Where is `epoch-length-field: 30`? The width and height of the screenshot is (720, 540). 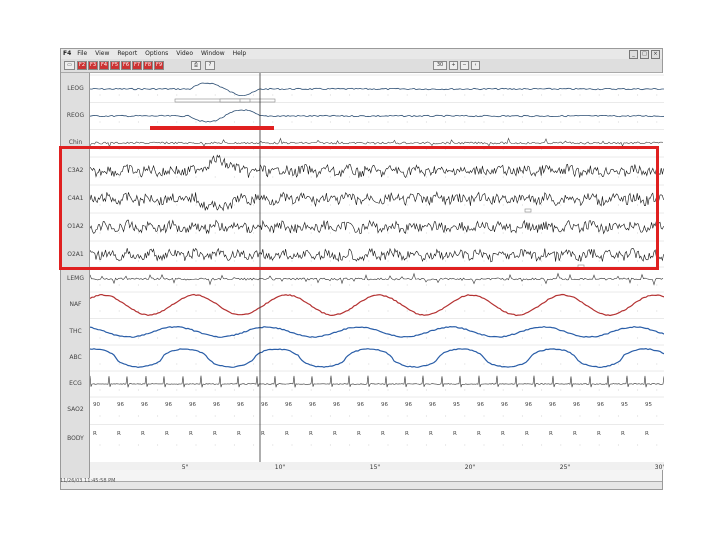 epoch-length-field: 30 is located at coordinates (440, 65).